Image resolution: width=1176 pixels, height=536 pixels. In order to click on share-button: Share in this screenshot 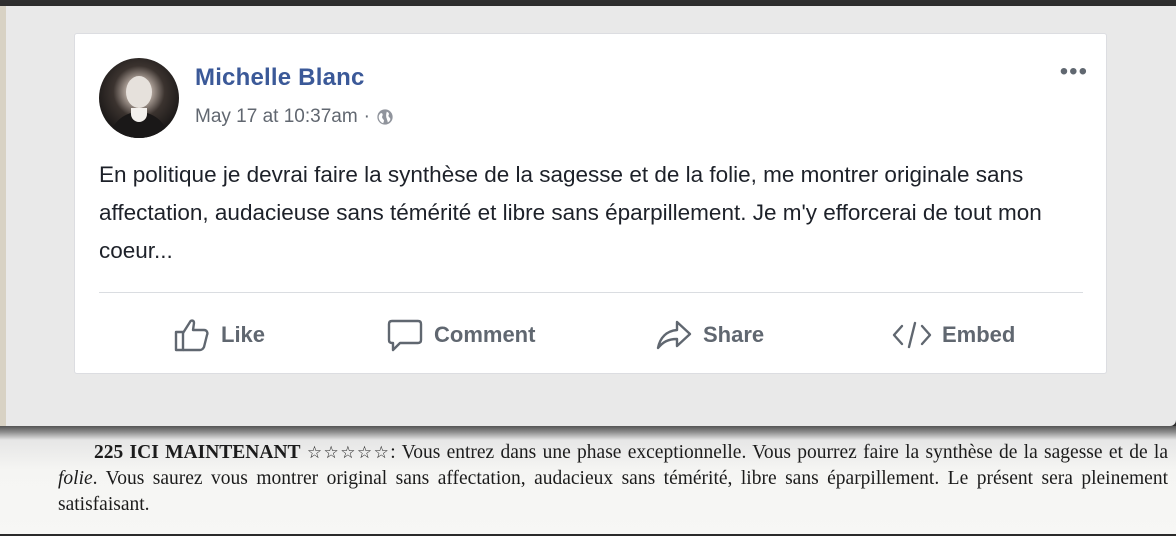, I will do `click(709, 335)`.